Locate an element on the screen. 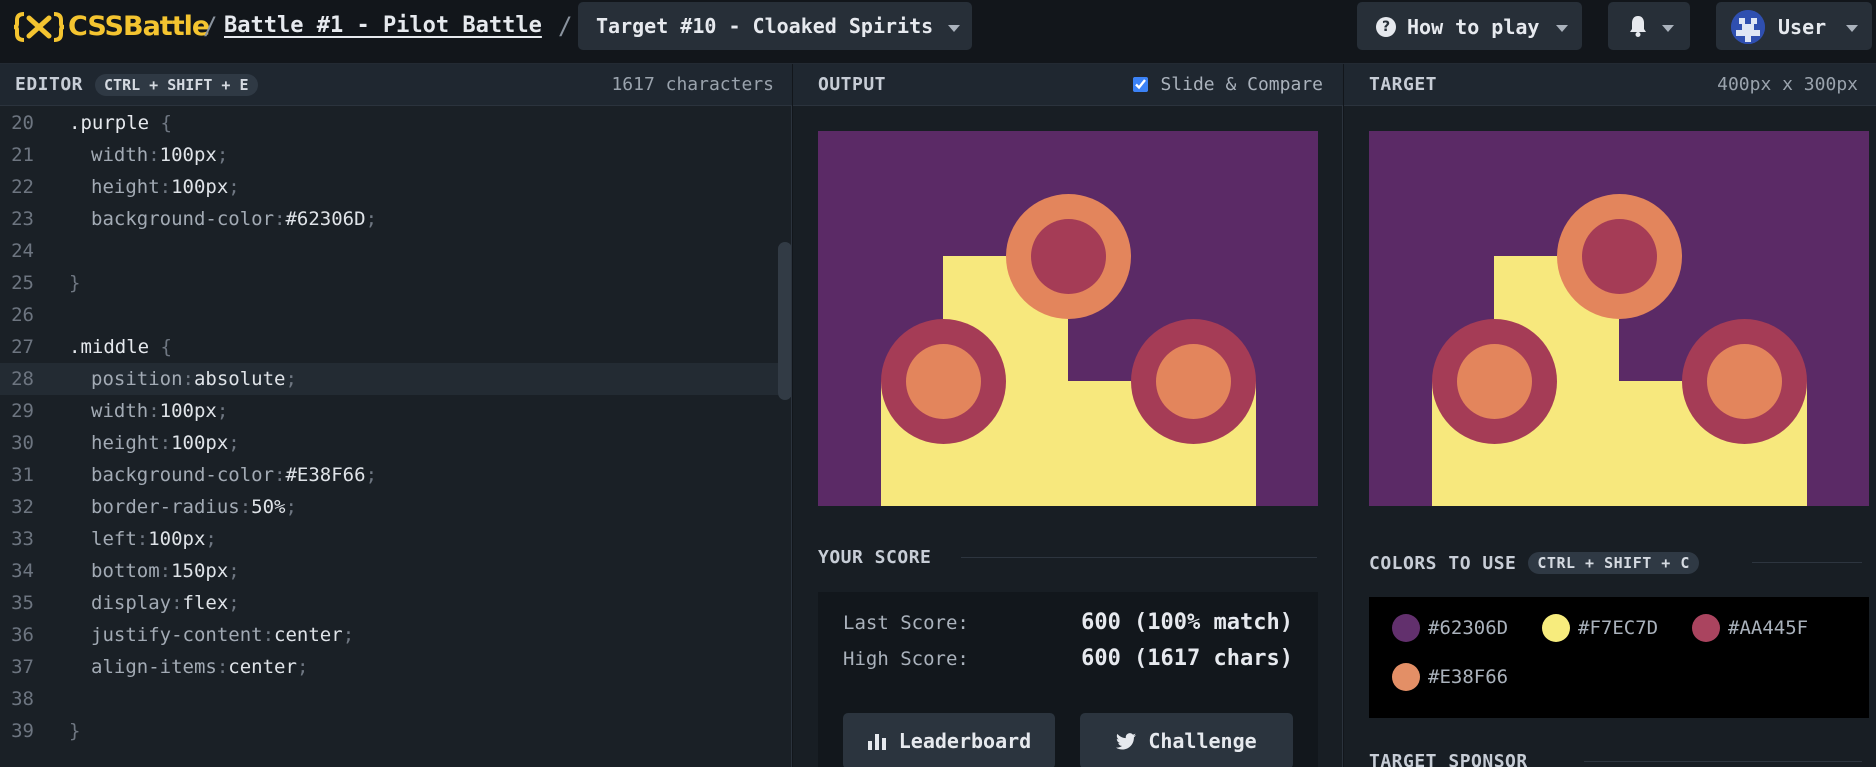 The image size is (1876, 767). color-dot is located at coordinates (1556, 628).